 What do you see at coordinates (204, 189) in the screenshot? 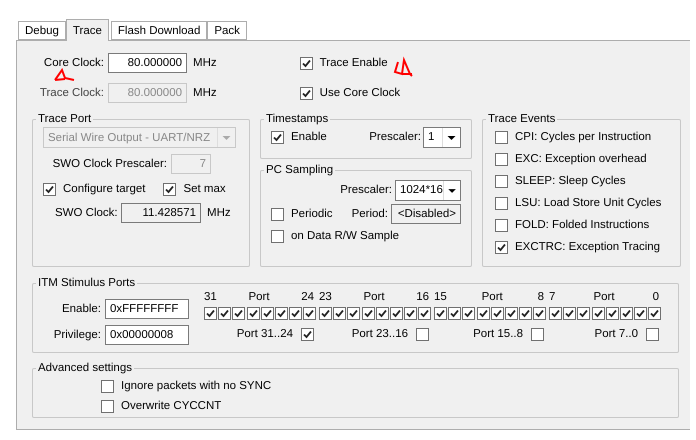
I see `checkbox-label: Set max` at bounding box center [204, 189].